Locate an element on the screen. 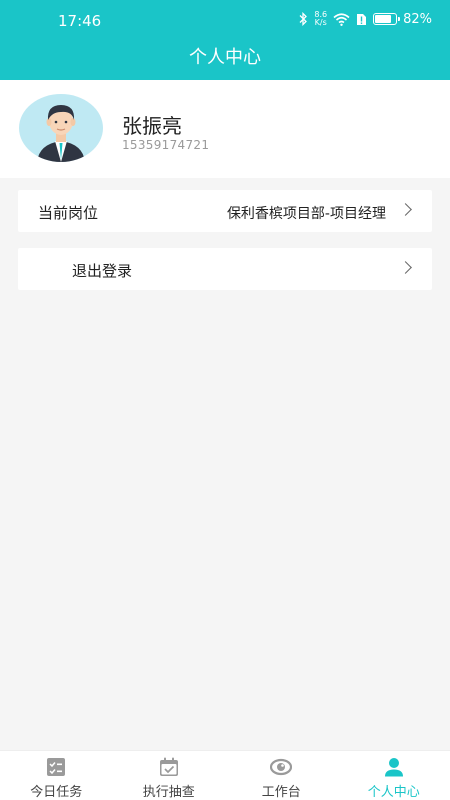 The image size is (450, 800). calendar-check-icon is located at coordinates (168, 766).